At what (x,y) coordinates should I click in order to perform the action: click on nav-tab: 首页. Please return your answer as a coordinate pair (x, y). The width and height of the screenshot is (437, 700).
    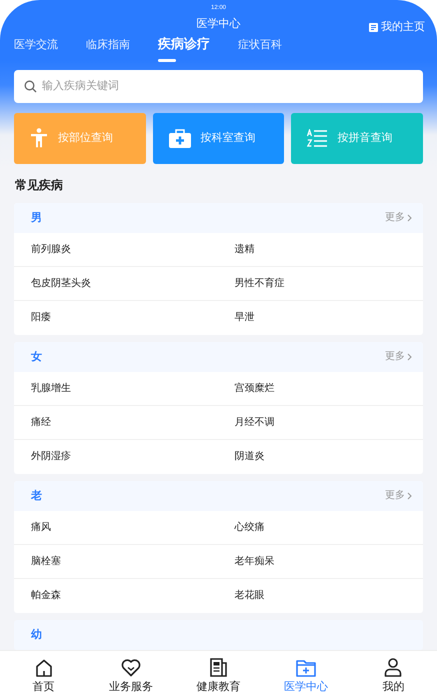
    Looking at the image, I should click on (44, 675).